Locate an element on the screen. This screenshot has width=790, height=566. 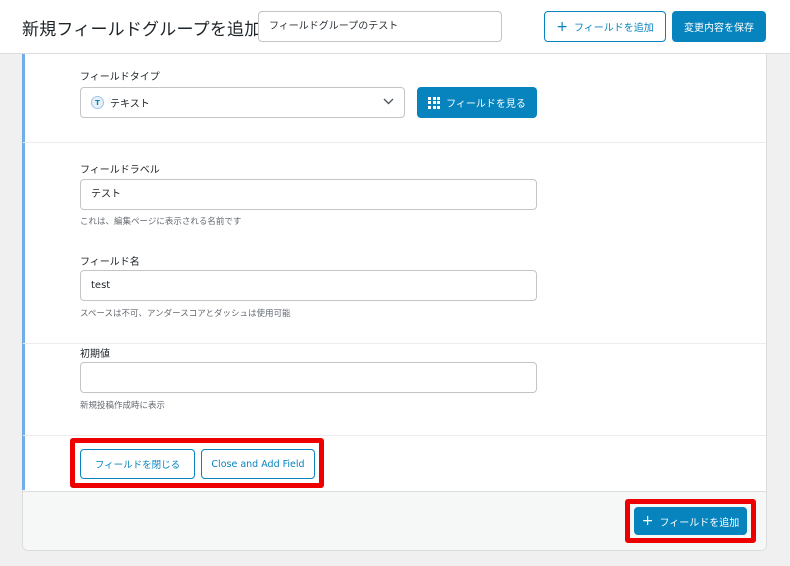
header-add-field-button: + フィールドを追加 is located at coordinates (605, 26).